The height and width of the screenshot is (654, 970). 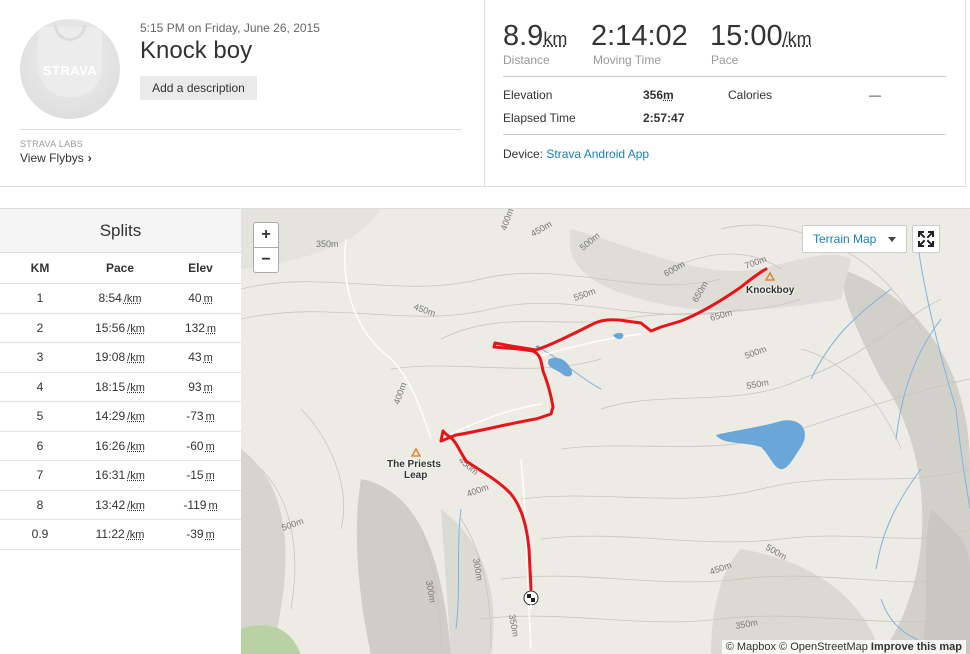 What do you see at coordinates (531, 599) in the screenshot?
I see `finish-flag-icon` at bounding box center [531, 599].